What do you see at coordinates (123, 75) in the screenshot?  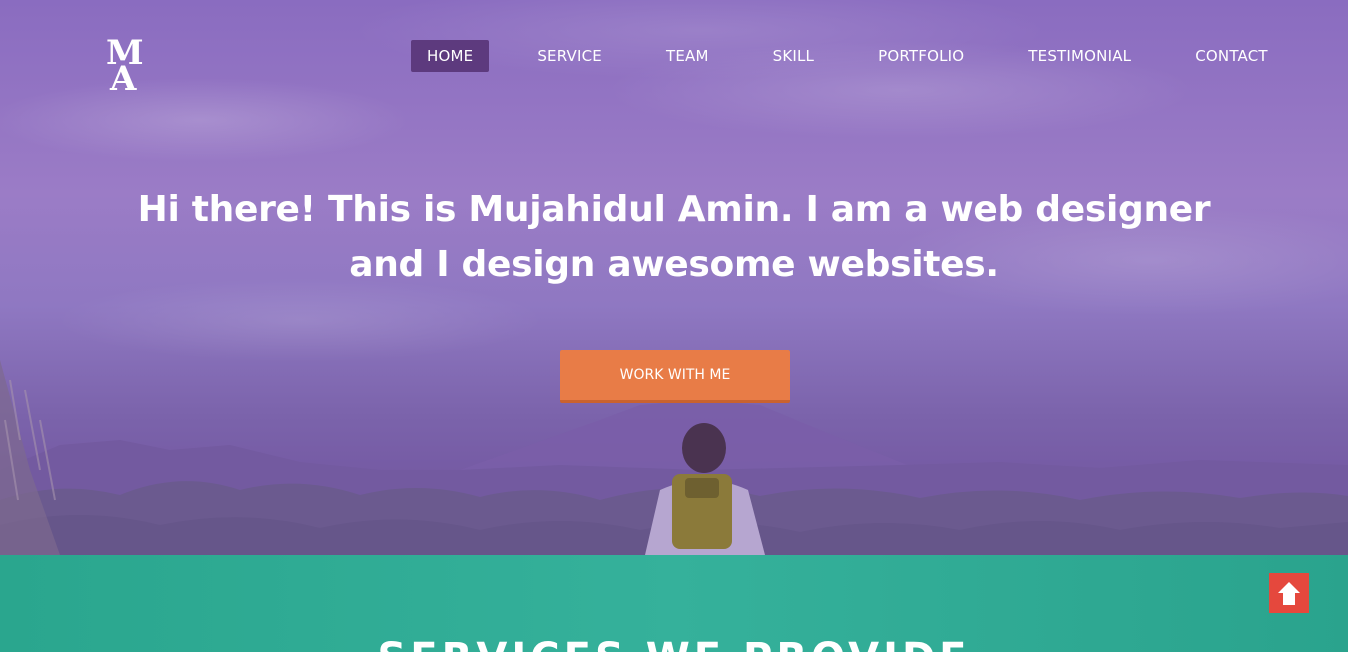 I see `svg-text: A` at bounding box center [123, 75].